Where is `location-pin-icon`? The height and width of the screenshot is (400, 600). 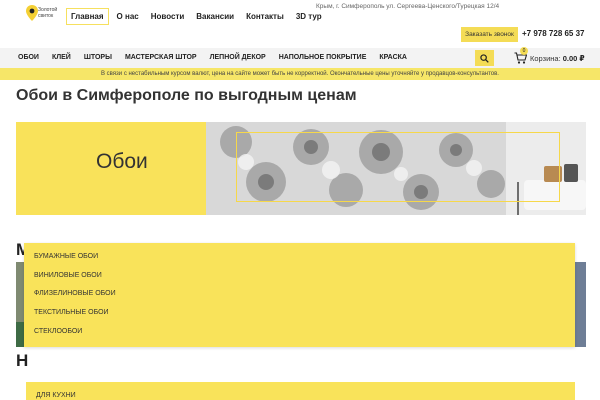
location-pin-icon is located at coordinates (32, 13).